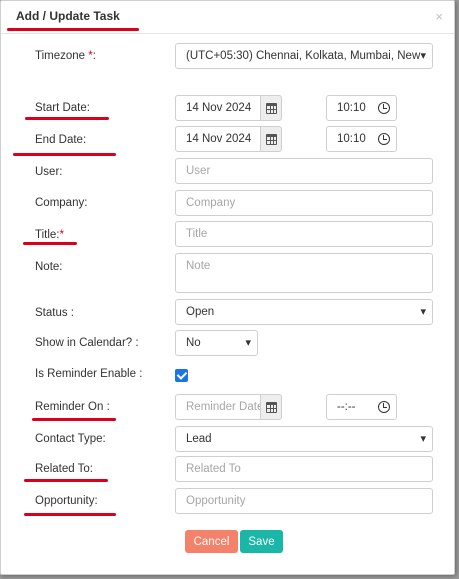 Image resolution: width=459 pixels, height=579 pixels. What do you see at coordinates (304, 501) in the screenshot?
I see `opportunity-input: Opportunity` at bounding box center [304, 501].